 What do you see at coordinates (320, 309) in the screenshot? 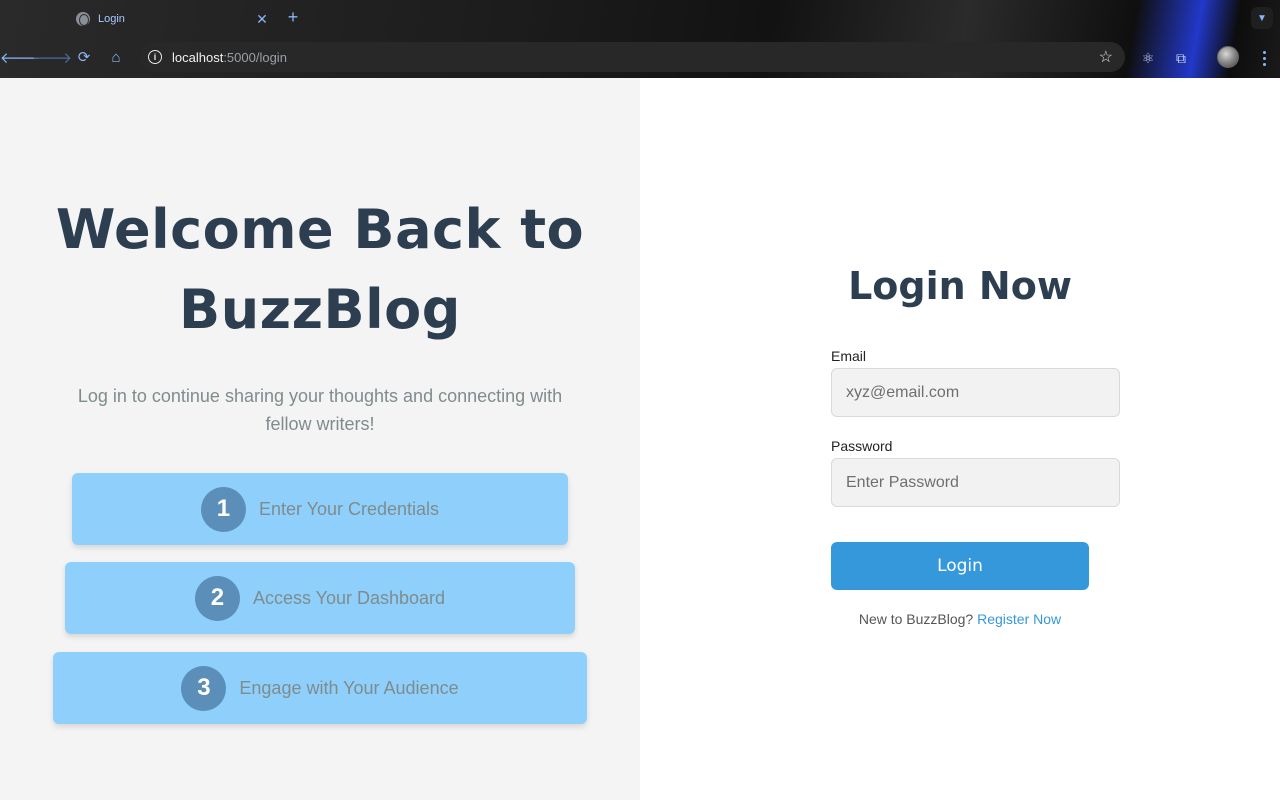
I see `welcome-heading-line2: BuzzBlog` at bounding box center [320, 309].